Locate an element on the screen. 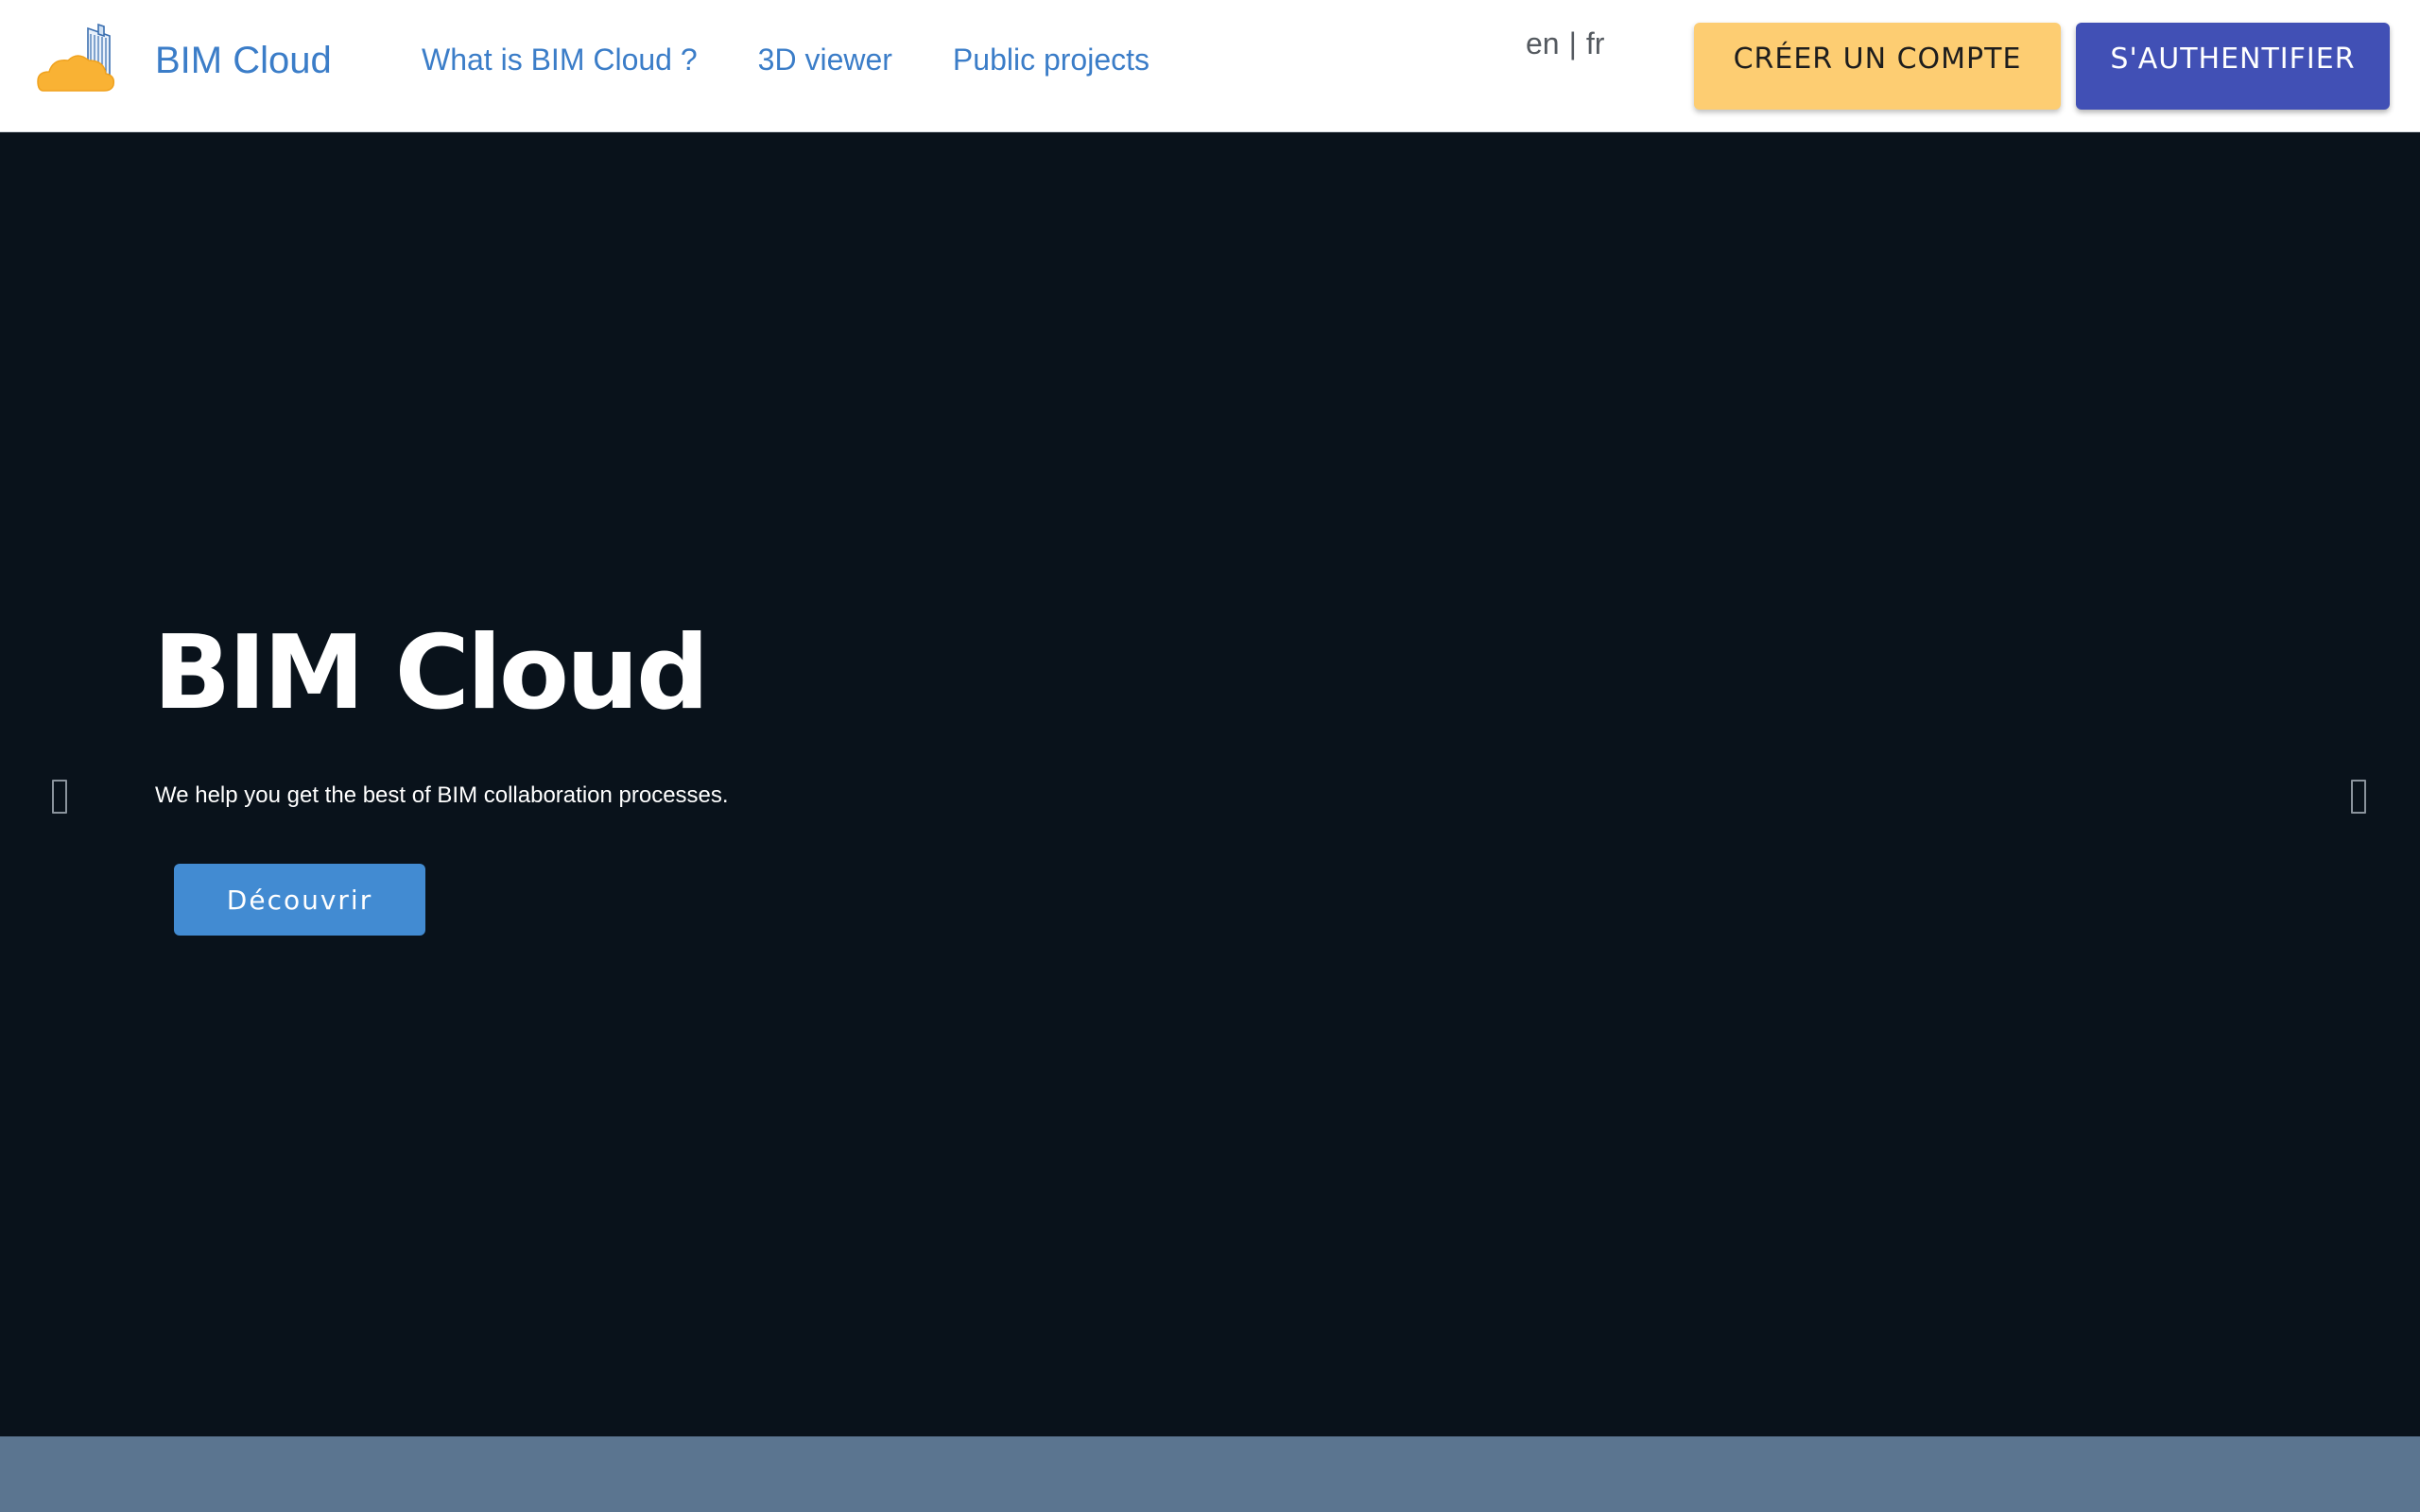 This screenshot has height=1512, width=2420. cloud-building-logo-icon is located at coordinates (79, 60).